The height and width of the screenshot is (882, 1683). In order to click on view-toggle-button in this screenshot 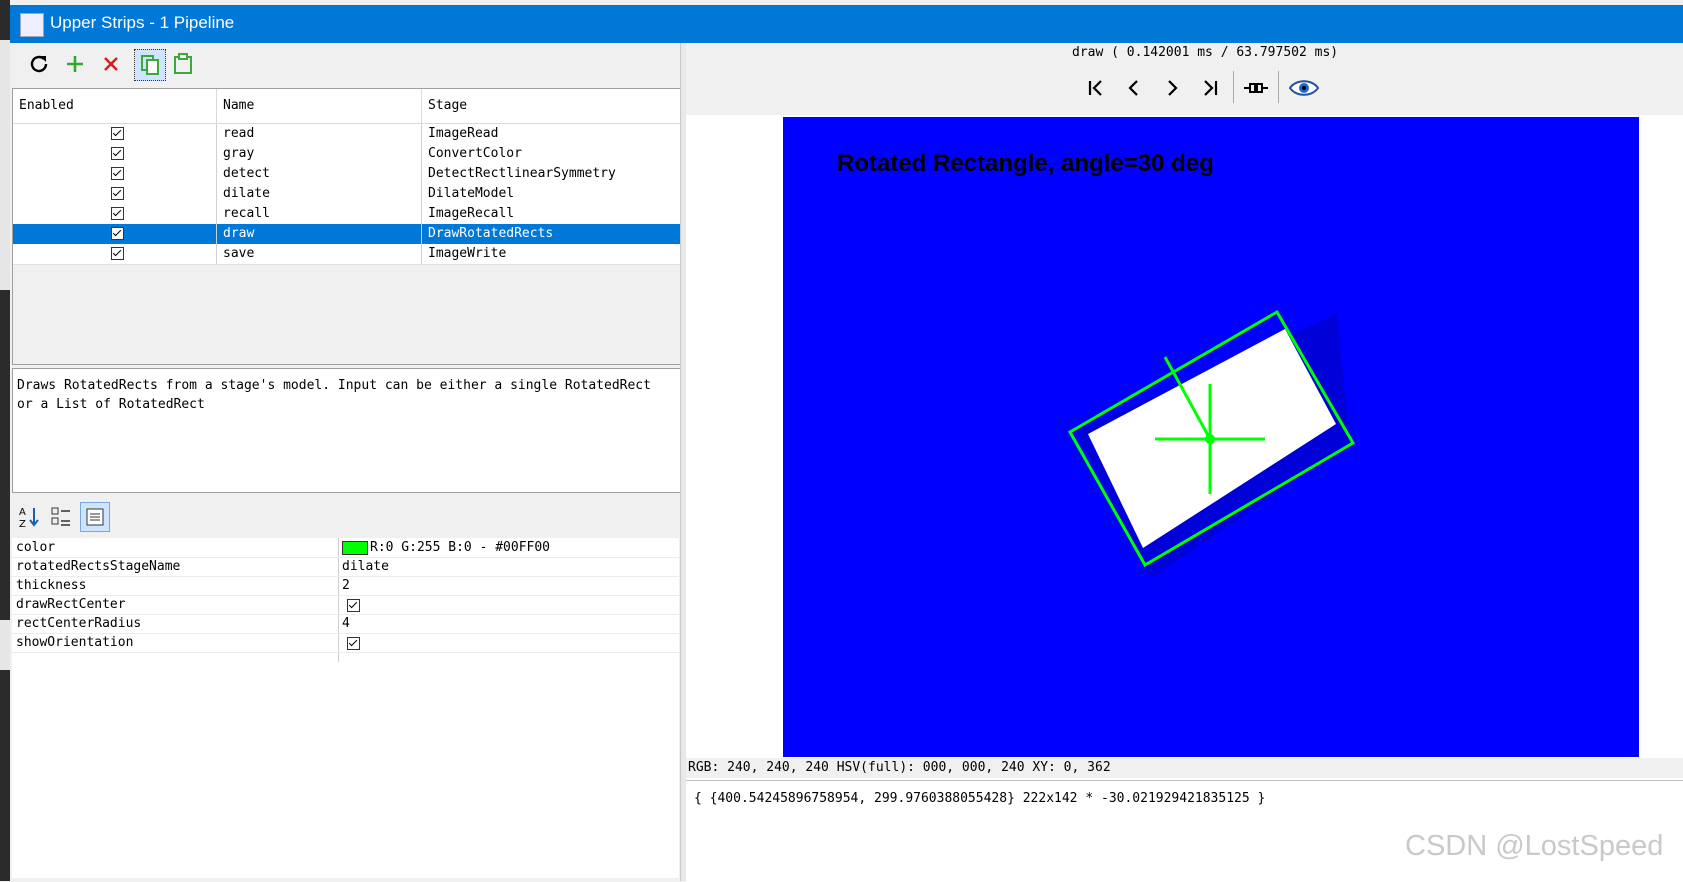, I will do `click(1304, 88)`.